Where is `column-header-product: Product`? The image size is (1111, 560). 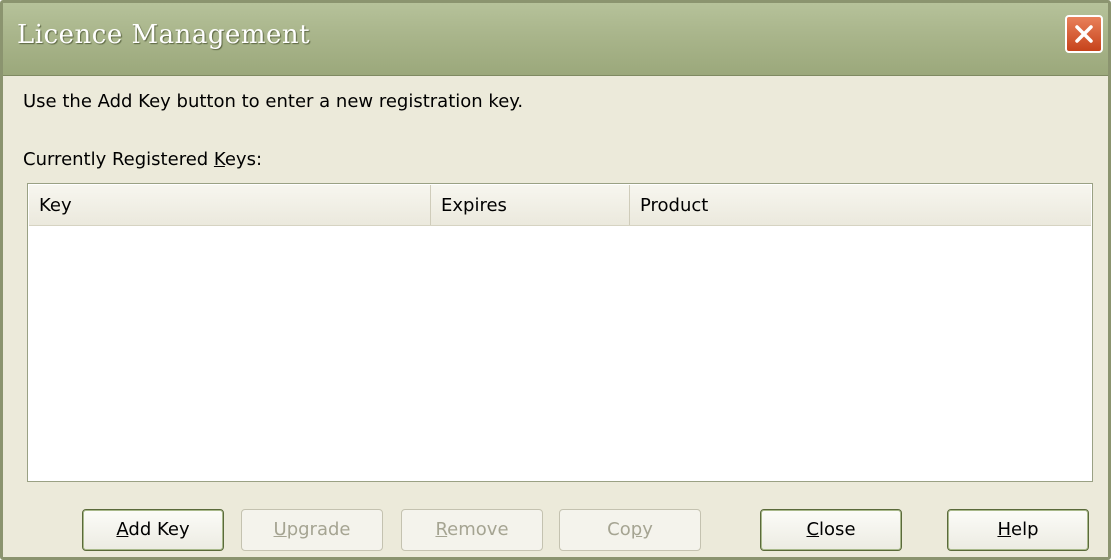
column-header-product: Product is located at coordinates (860, 205).